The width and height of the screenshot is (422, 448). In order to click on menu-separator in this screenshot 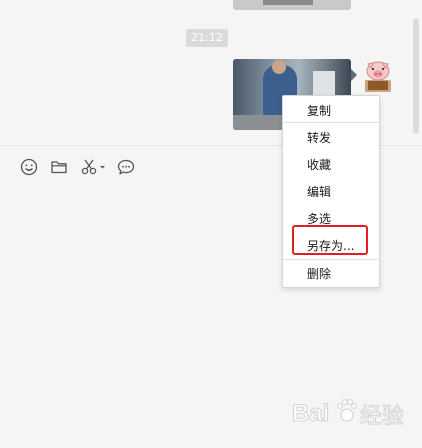, I will do `click(331, 122)`.